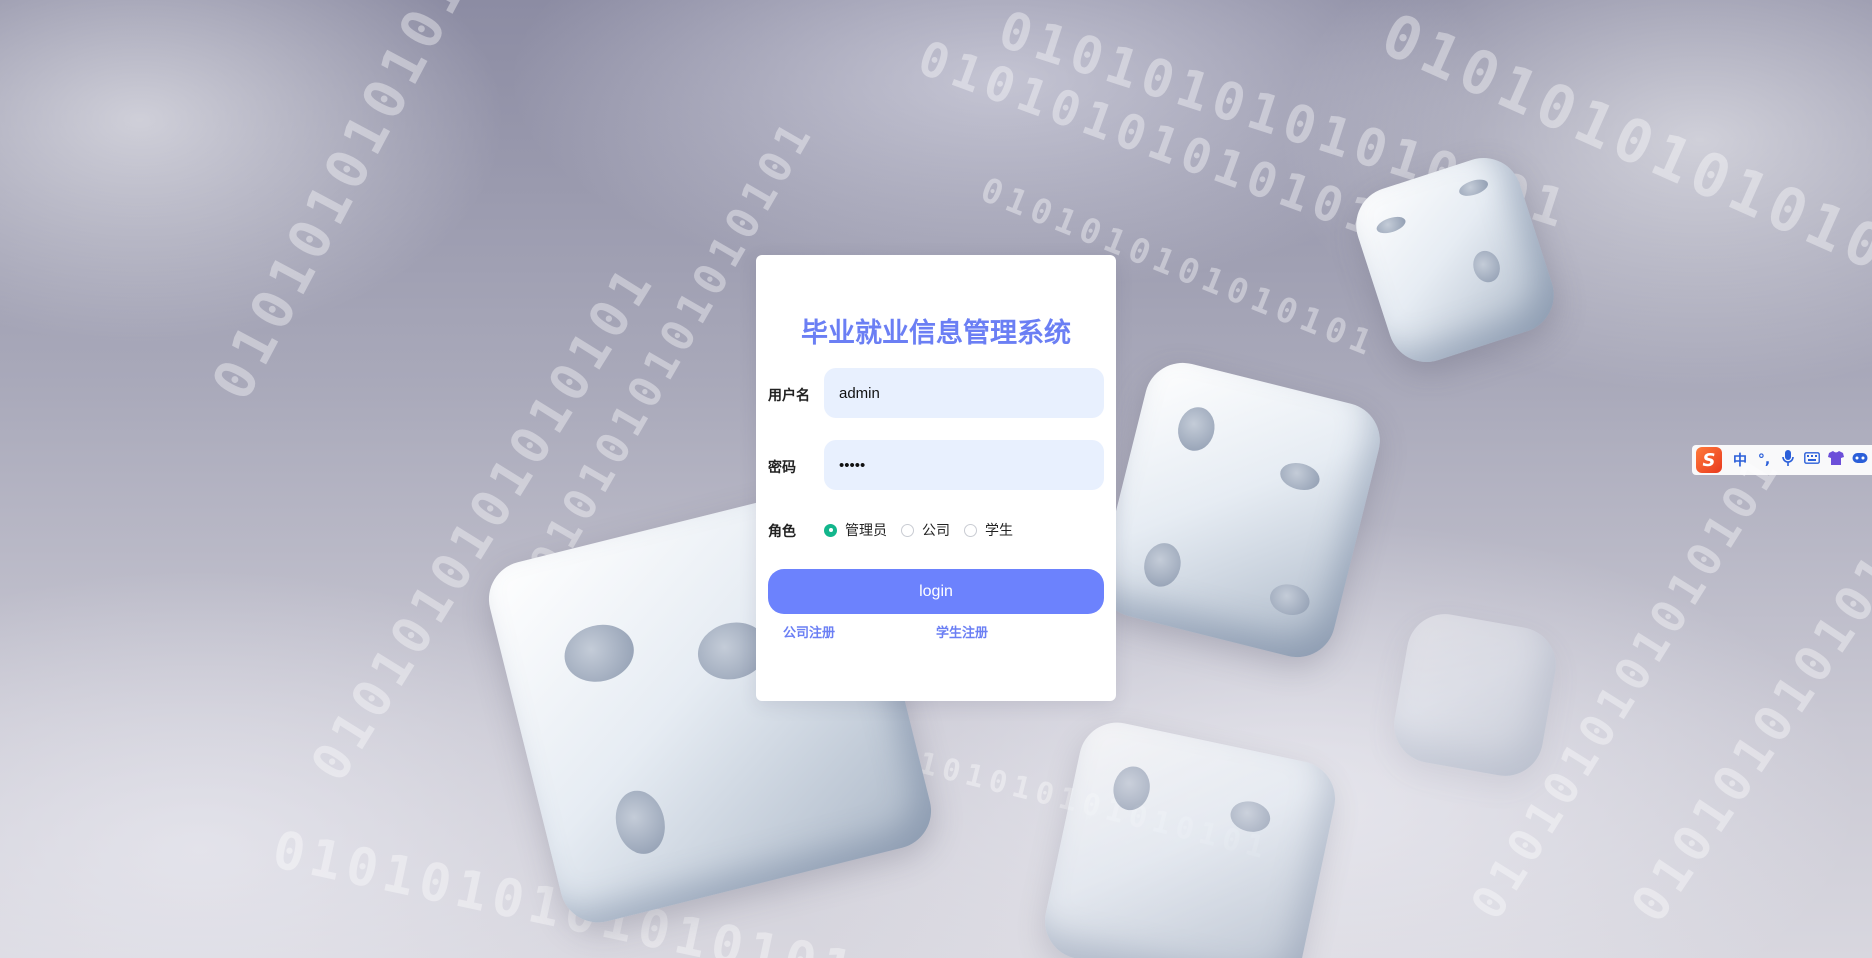 The image size is (1872, 958). What do you see at coordinates (1812, 460) in the screenshot?
I see `keyboard-icon` at bounding box center [1812, 460].